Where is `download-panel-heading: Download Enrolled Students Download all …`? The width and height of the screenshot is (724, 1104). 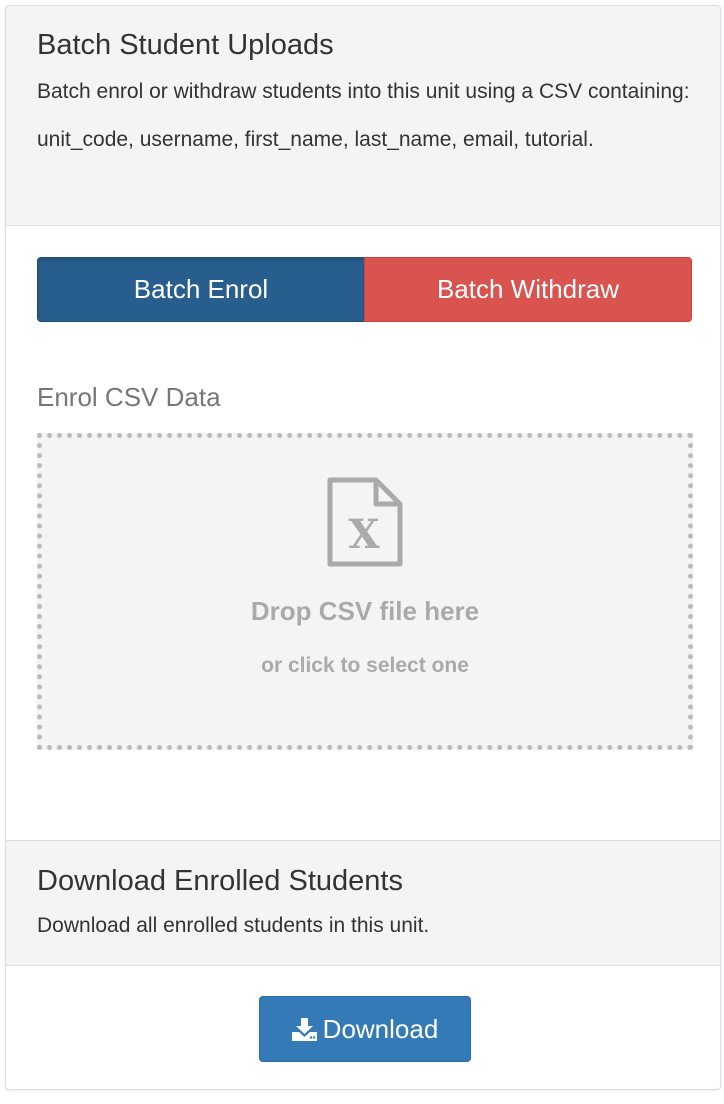 download-panel-heading: Download Enrolled Students Download all … is located at coordinates (363, 903).